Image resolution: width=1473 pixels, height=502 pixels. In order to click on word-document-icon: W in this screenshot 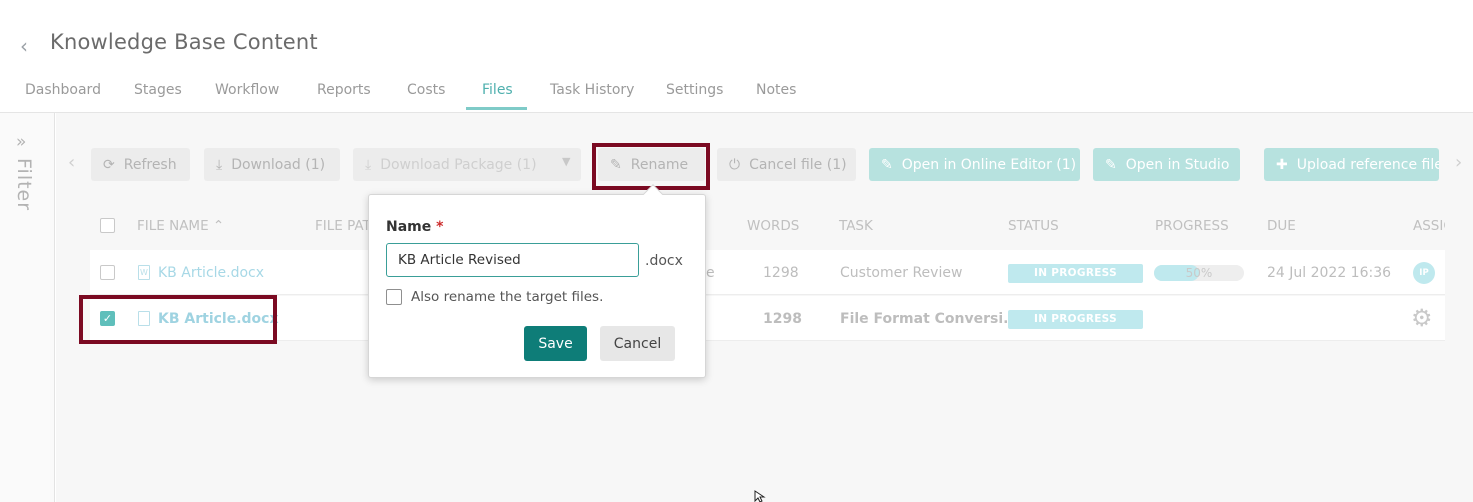, I will do `click(144, 272)`.